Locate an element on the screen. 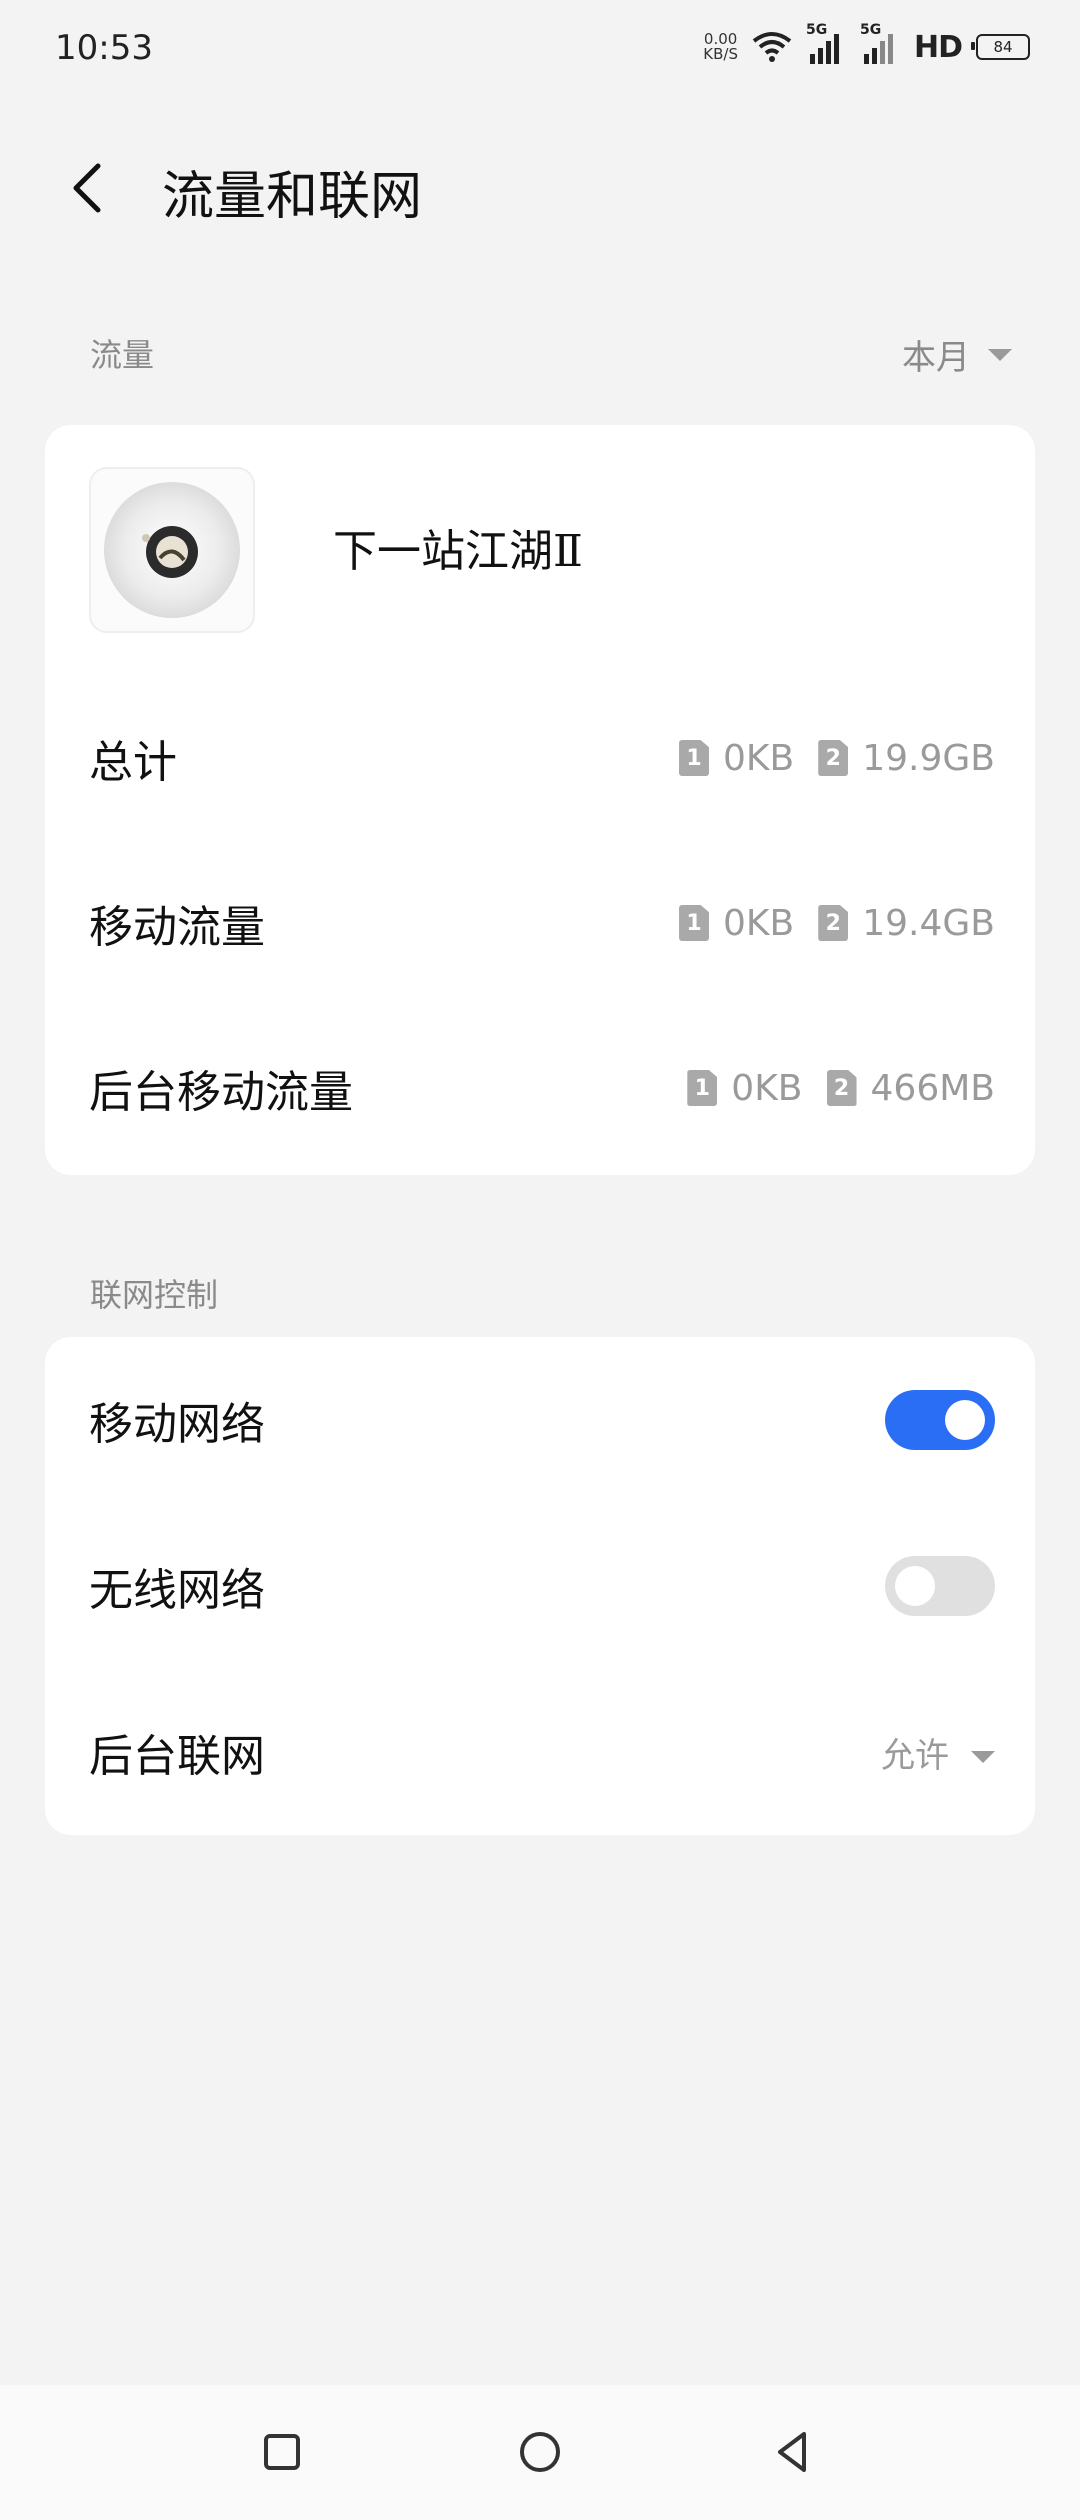 This screenshot has height=2520, width=1080. status-icons: 0.00 KB/S 5G 5G HD 84 is located at coordinates (866, 44).